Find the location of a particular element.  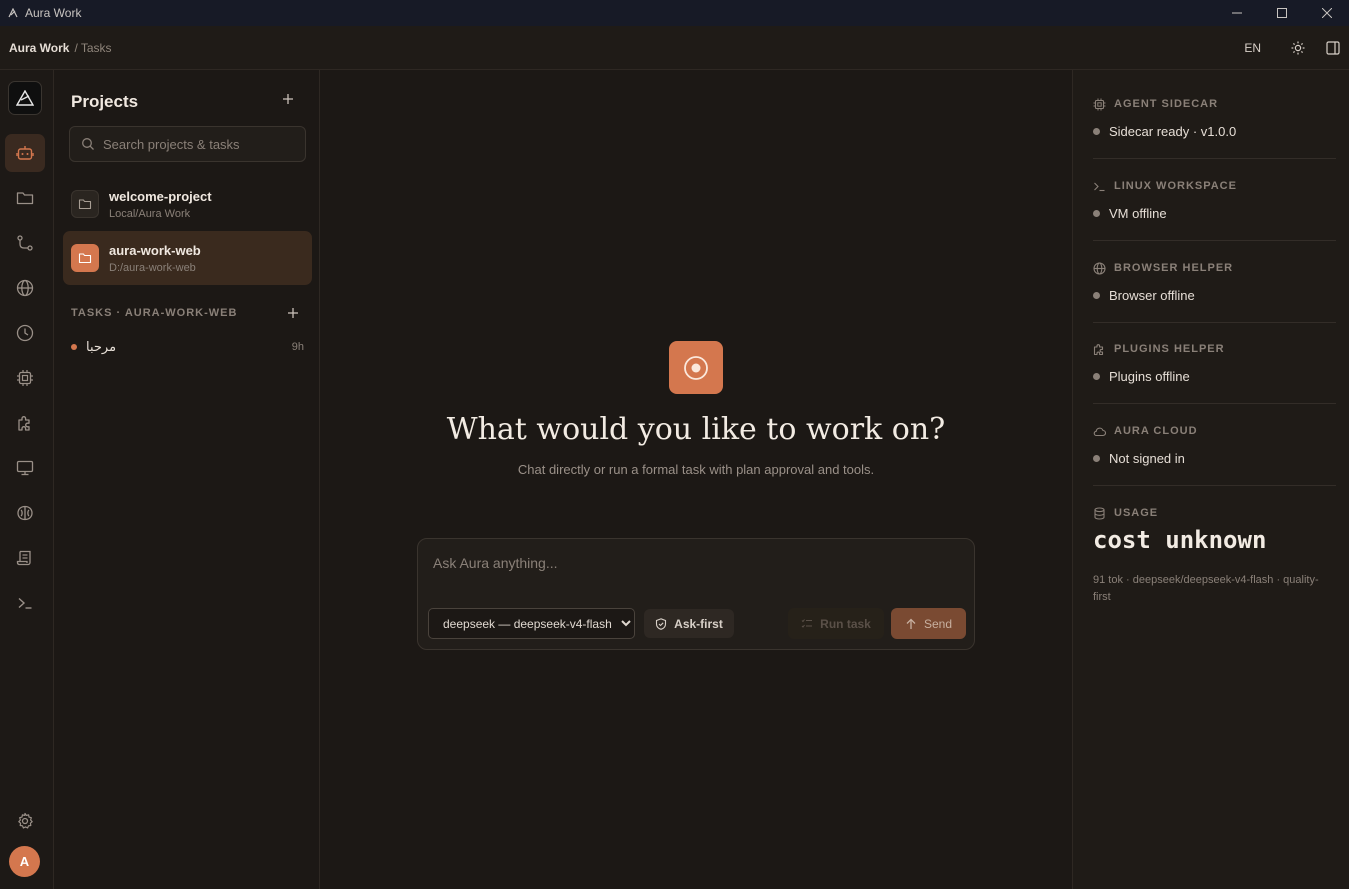

nav-agent is located at coordinates (25, 153).